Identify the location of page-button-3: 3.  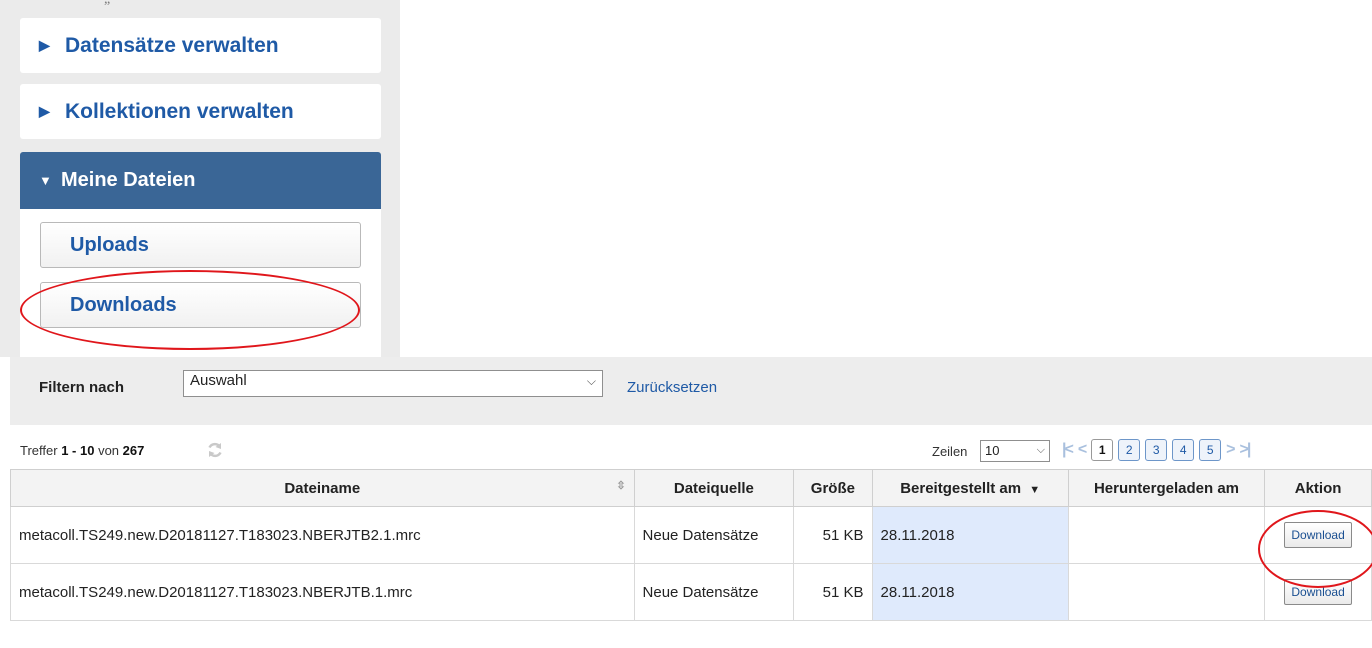
(1156, 450).